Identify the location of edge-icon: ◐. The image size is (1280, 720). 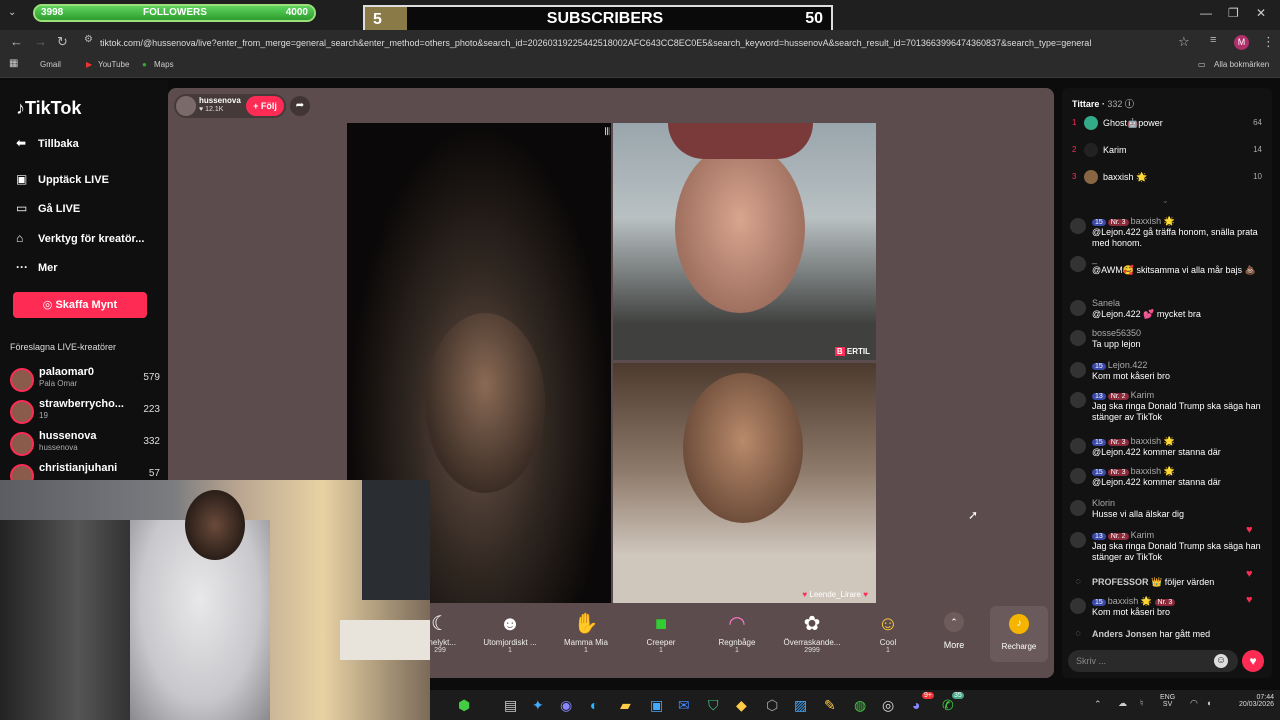
(594, 705).